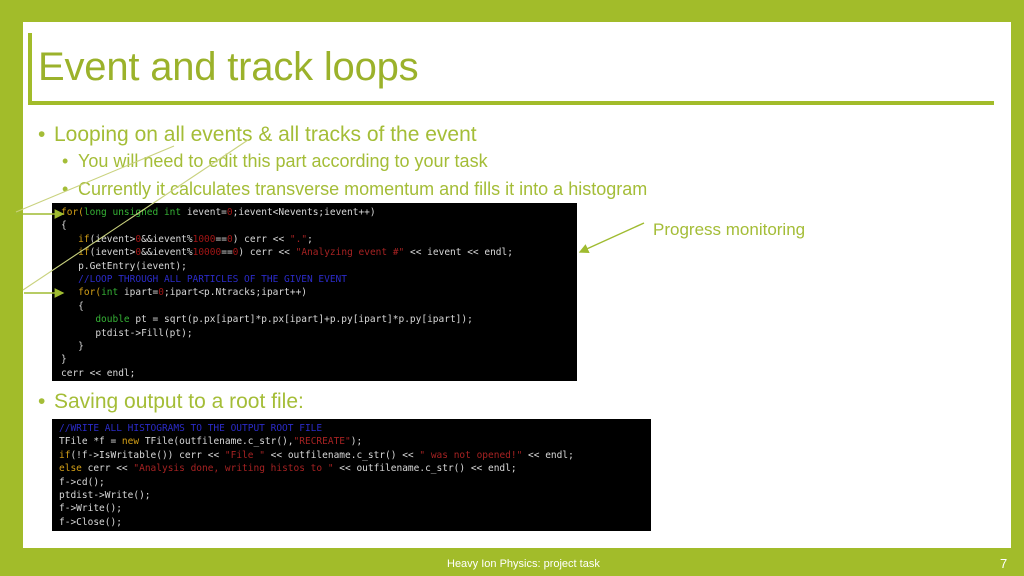  What do you see at coordinates (355, 508) in the screenshot?
I see `code-line: f->Write();` at bounding box center [355, 508].